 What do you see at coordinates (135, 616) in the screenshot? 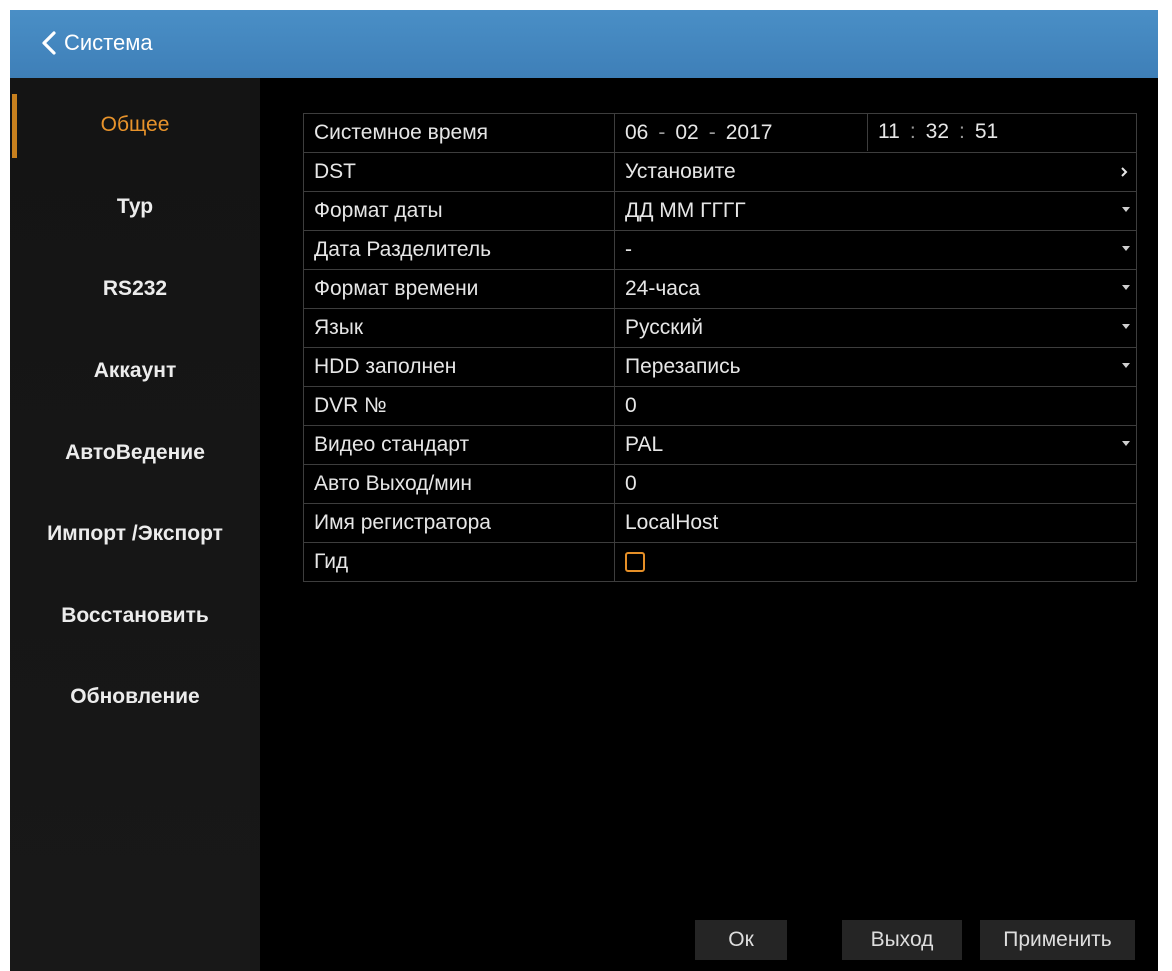
I see `sidebar-item-restore: Восстановить` at bounding box center [135, 616].